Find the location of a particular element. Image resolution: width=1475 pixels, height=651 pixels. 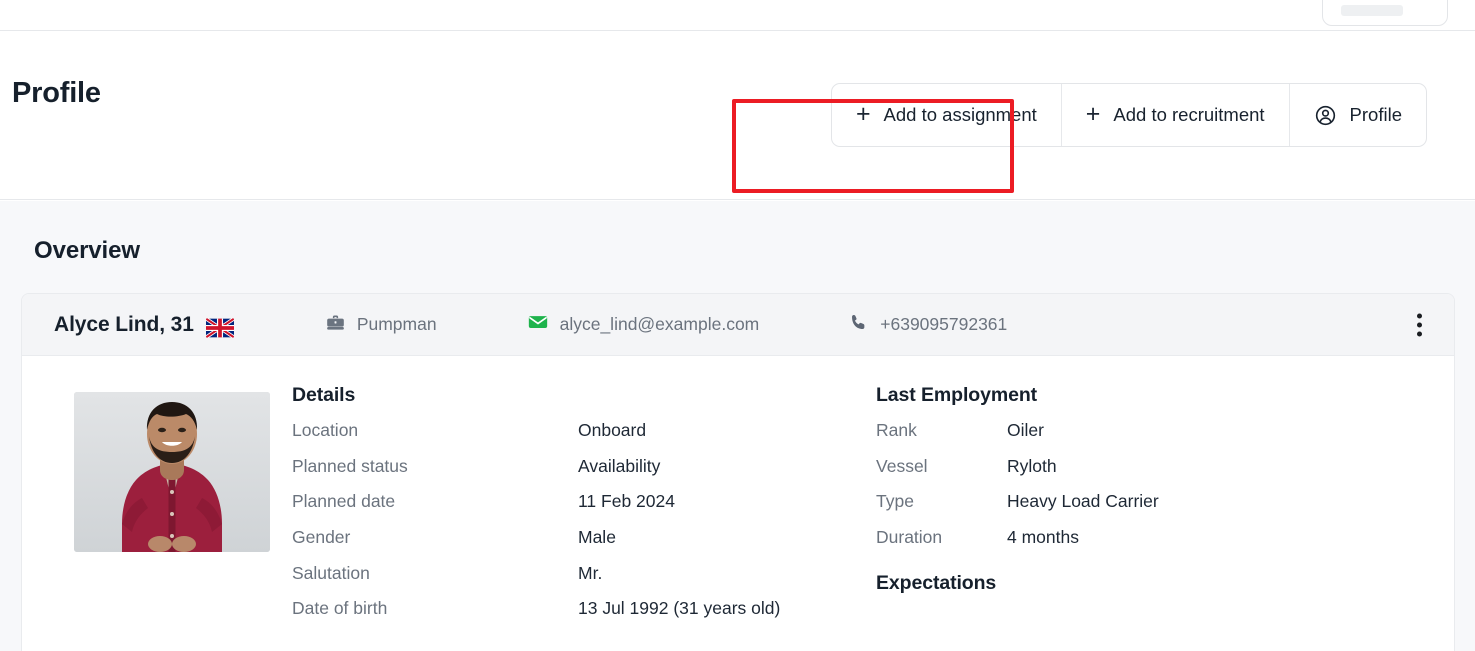

details-heading: Details is located at coordinates (324, 395).